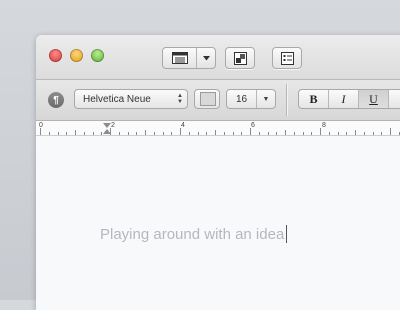 This screenshot has width=400, height=310. What do you see at coordinates (286, 100) in the screenshot?
I see `toolbar-divider` at bounding box center [286, 100].